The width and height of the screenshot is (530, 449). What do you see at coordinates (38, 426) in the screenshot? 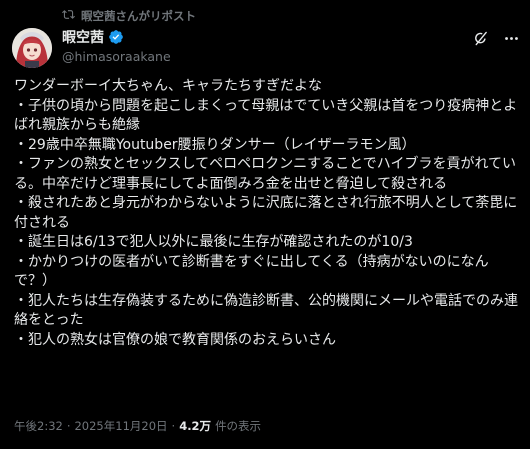
I see `tweet-time: 午後2:32` at bounding box center [38, 426].